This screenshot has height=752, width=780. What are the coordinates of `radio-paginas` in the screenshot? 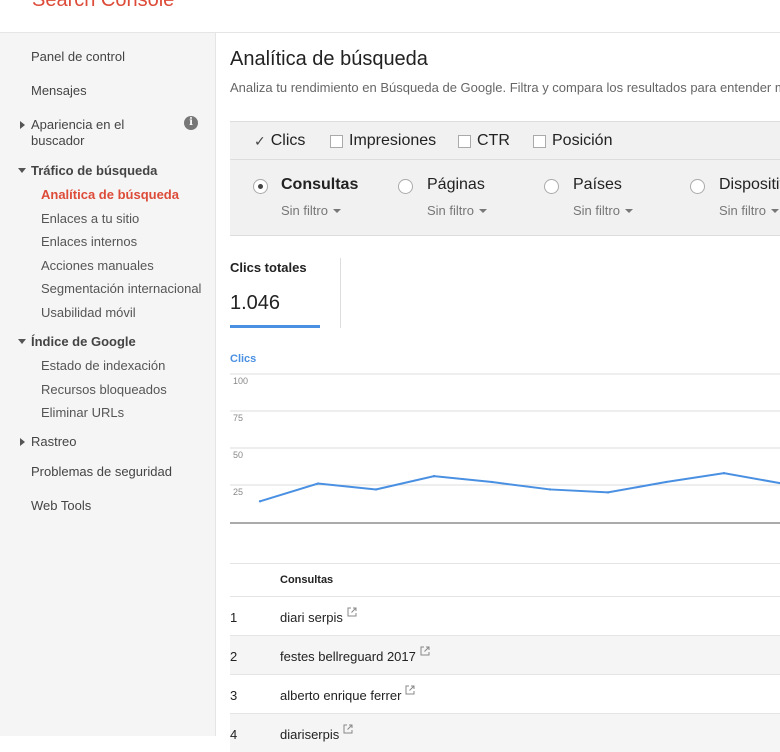 It's located at (405, 186).